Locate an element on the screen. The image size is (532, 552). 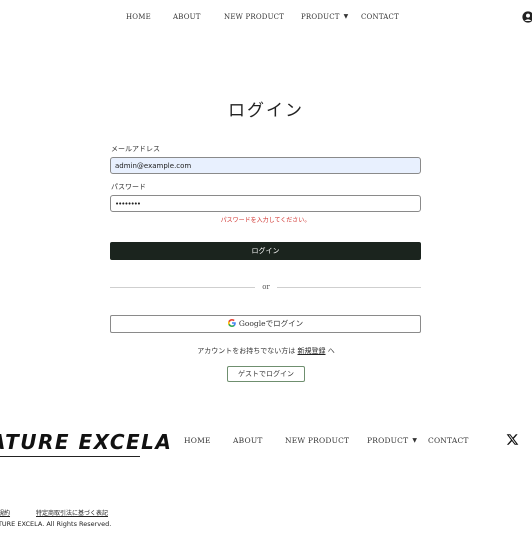
footer-logo-underline is located at coordinates (70, 456).